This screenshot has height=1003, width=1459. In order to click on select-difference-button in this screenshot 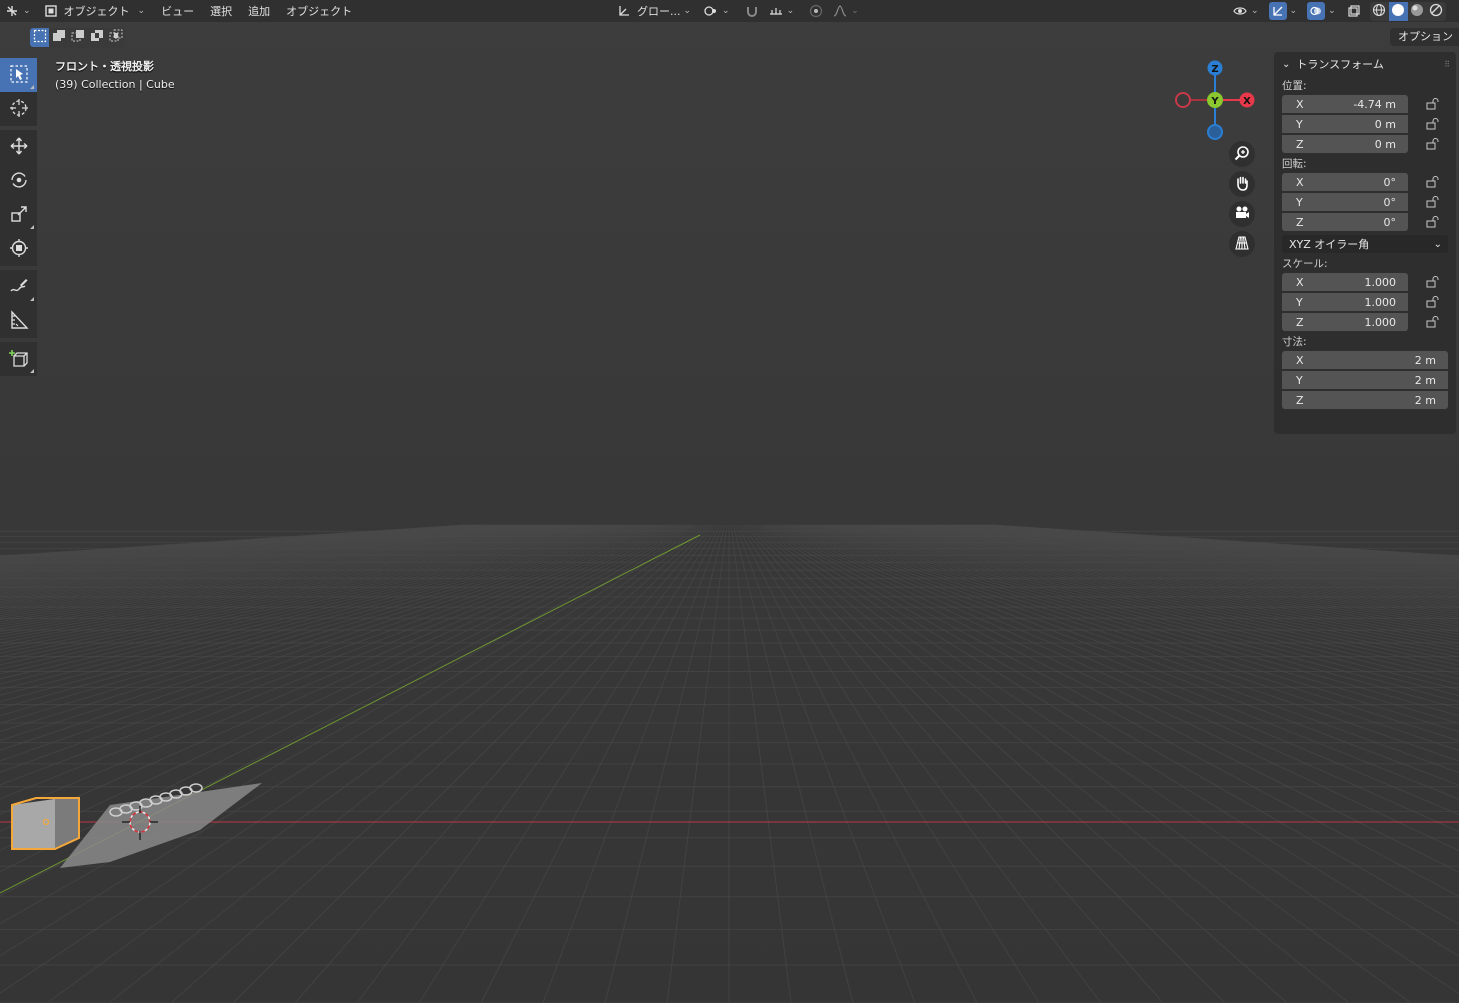, I will do `click(96, 37)`.